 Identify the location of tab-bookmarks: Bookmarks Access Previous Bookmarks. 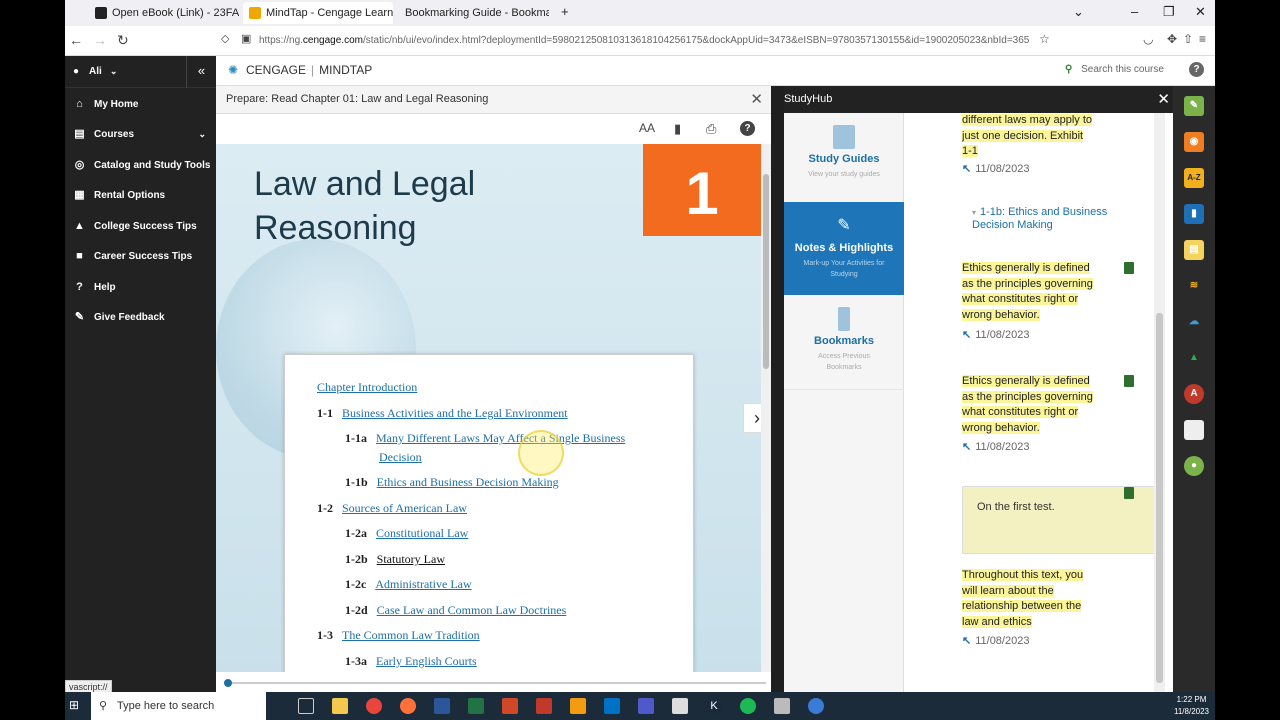
(844, 342).